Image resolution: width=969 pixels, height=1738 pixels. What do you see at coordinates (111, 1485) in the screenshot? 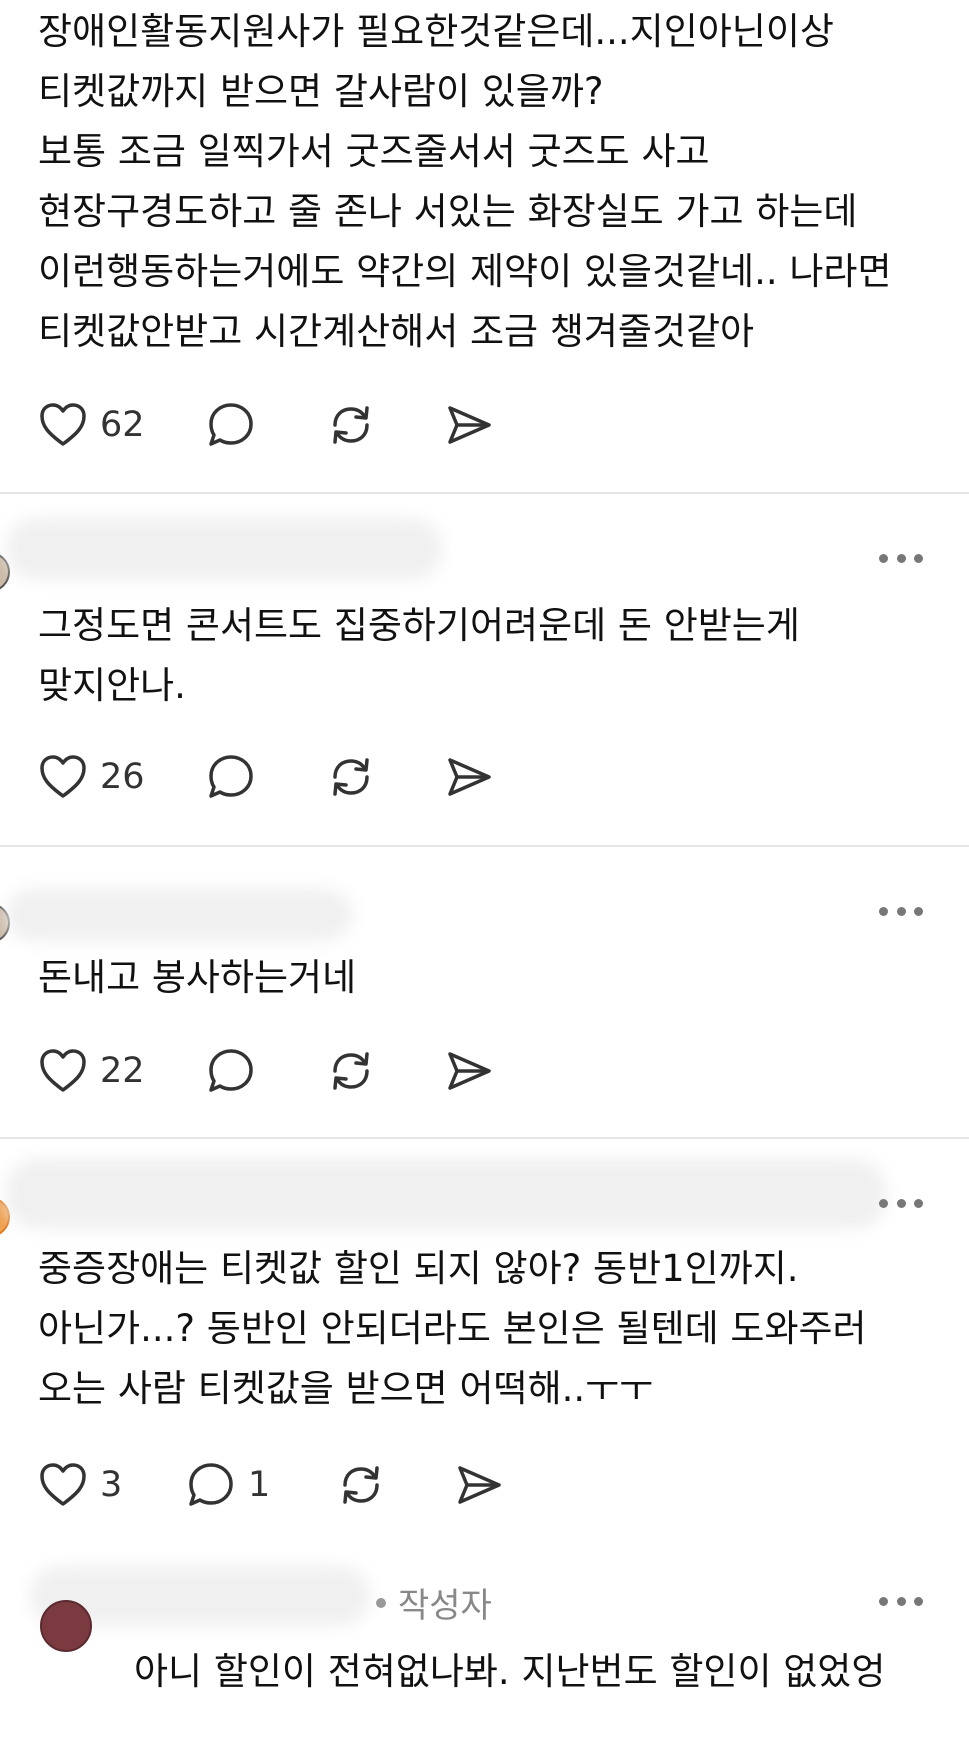
I see `like-count: 3` at bounding box center [111, 1485].